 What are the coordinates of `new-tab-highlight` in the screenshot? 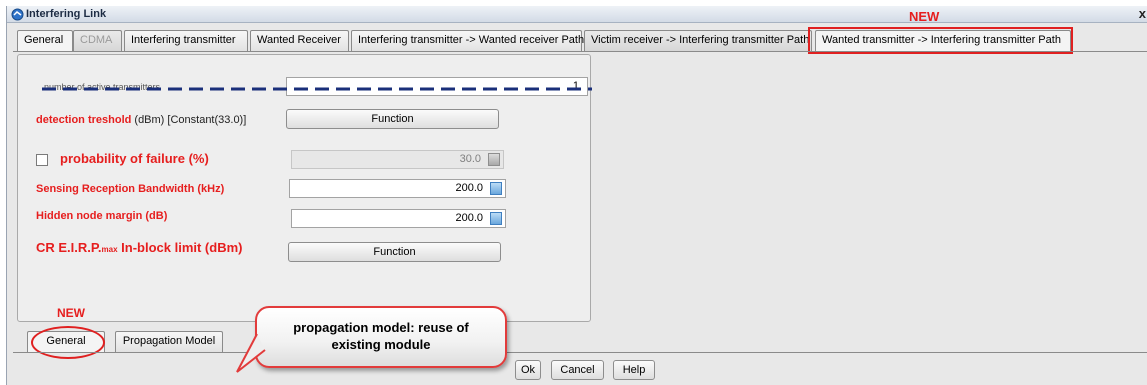 It's located at (940, 40).